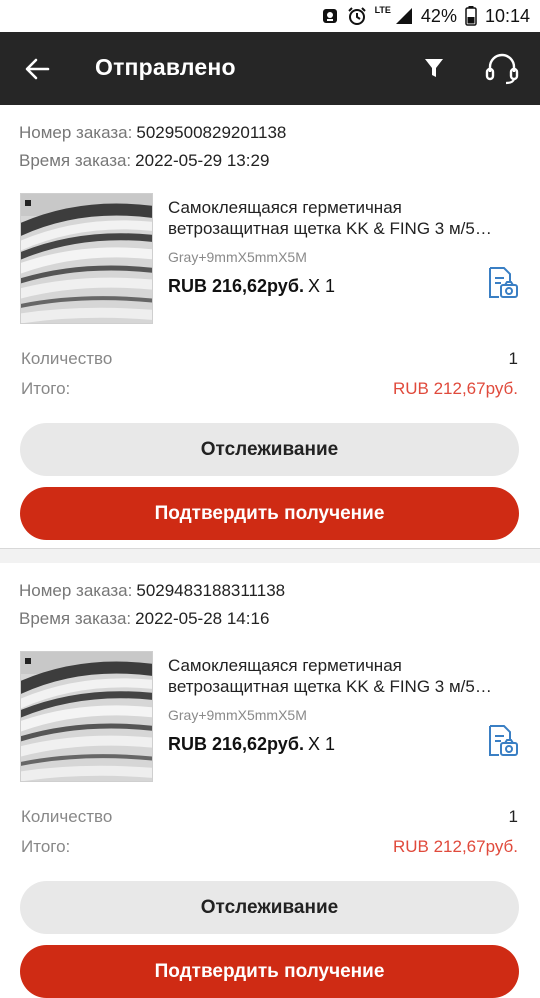 Image resolution: width=540 pixels, height=998 pixels. I want to click on order-number-row: Номер заказа: 5029500829201138, so click(152, 133).